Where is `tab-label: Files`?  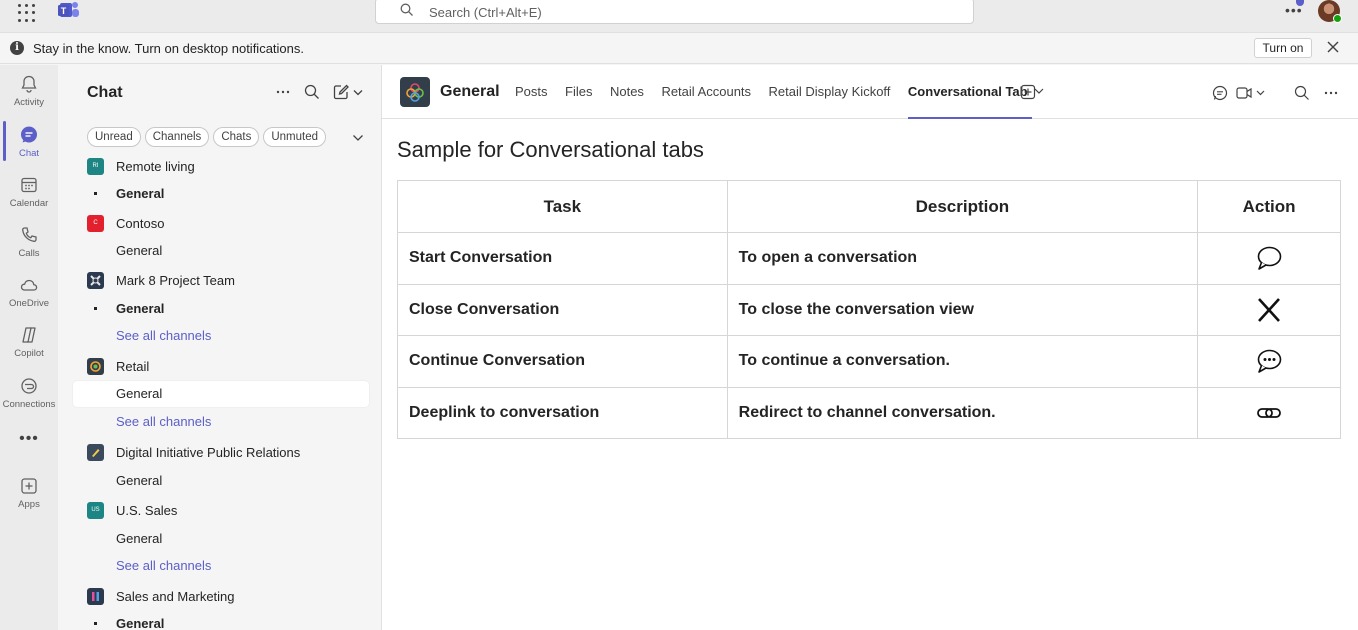 tab-label: Files is located at coordinates (579, 91).